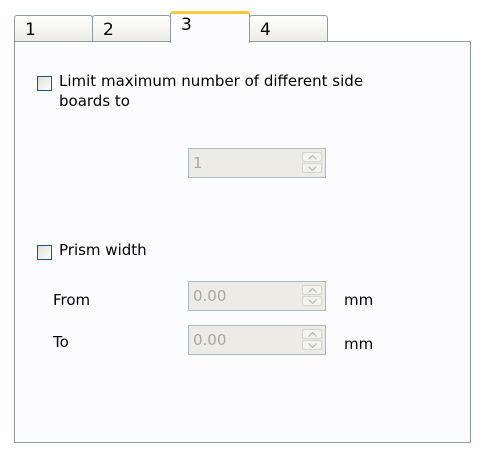 This screenshot has width=484, height=454. I want to click on limit-side-boards-checkbox, so click(44, 83).